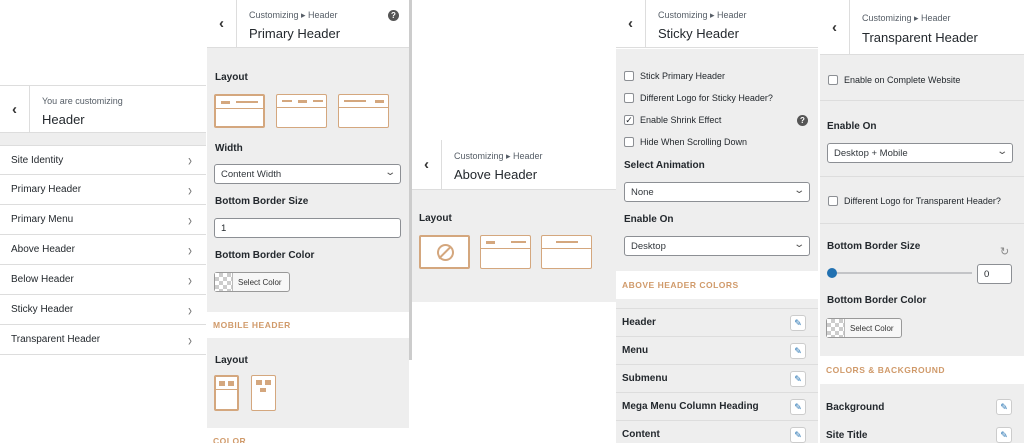  Describe the element at coordinates (872, 328) in the screenshot. I see `select-color-label: Select Color` at that location.